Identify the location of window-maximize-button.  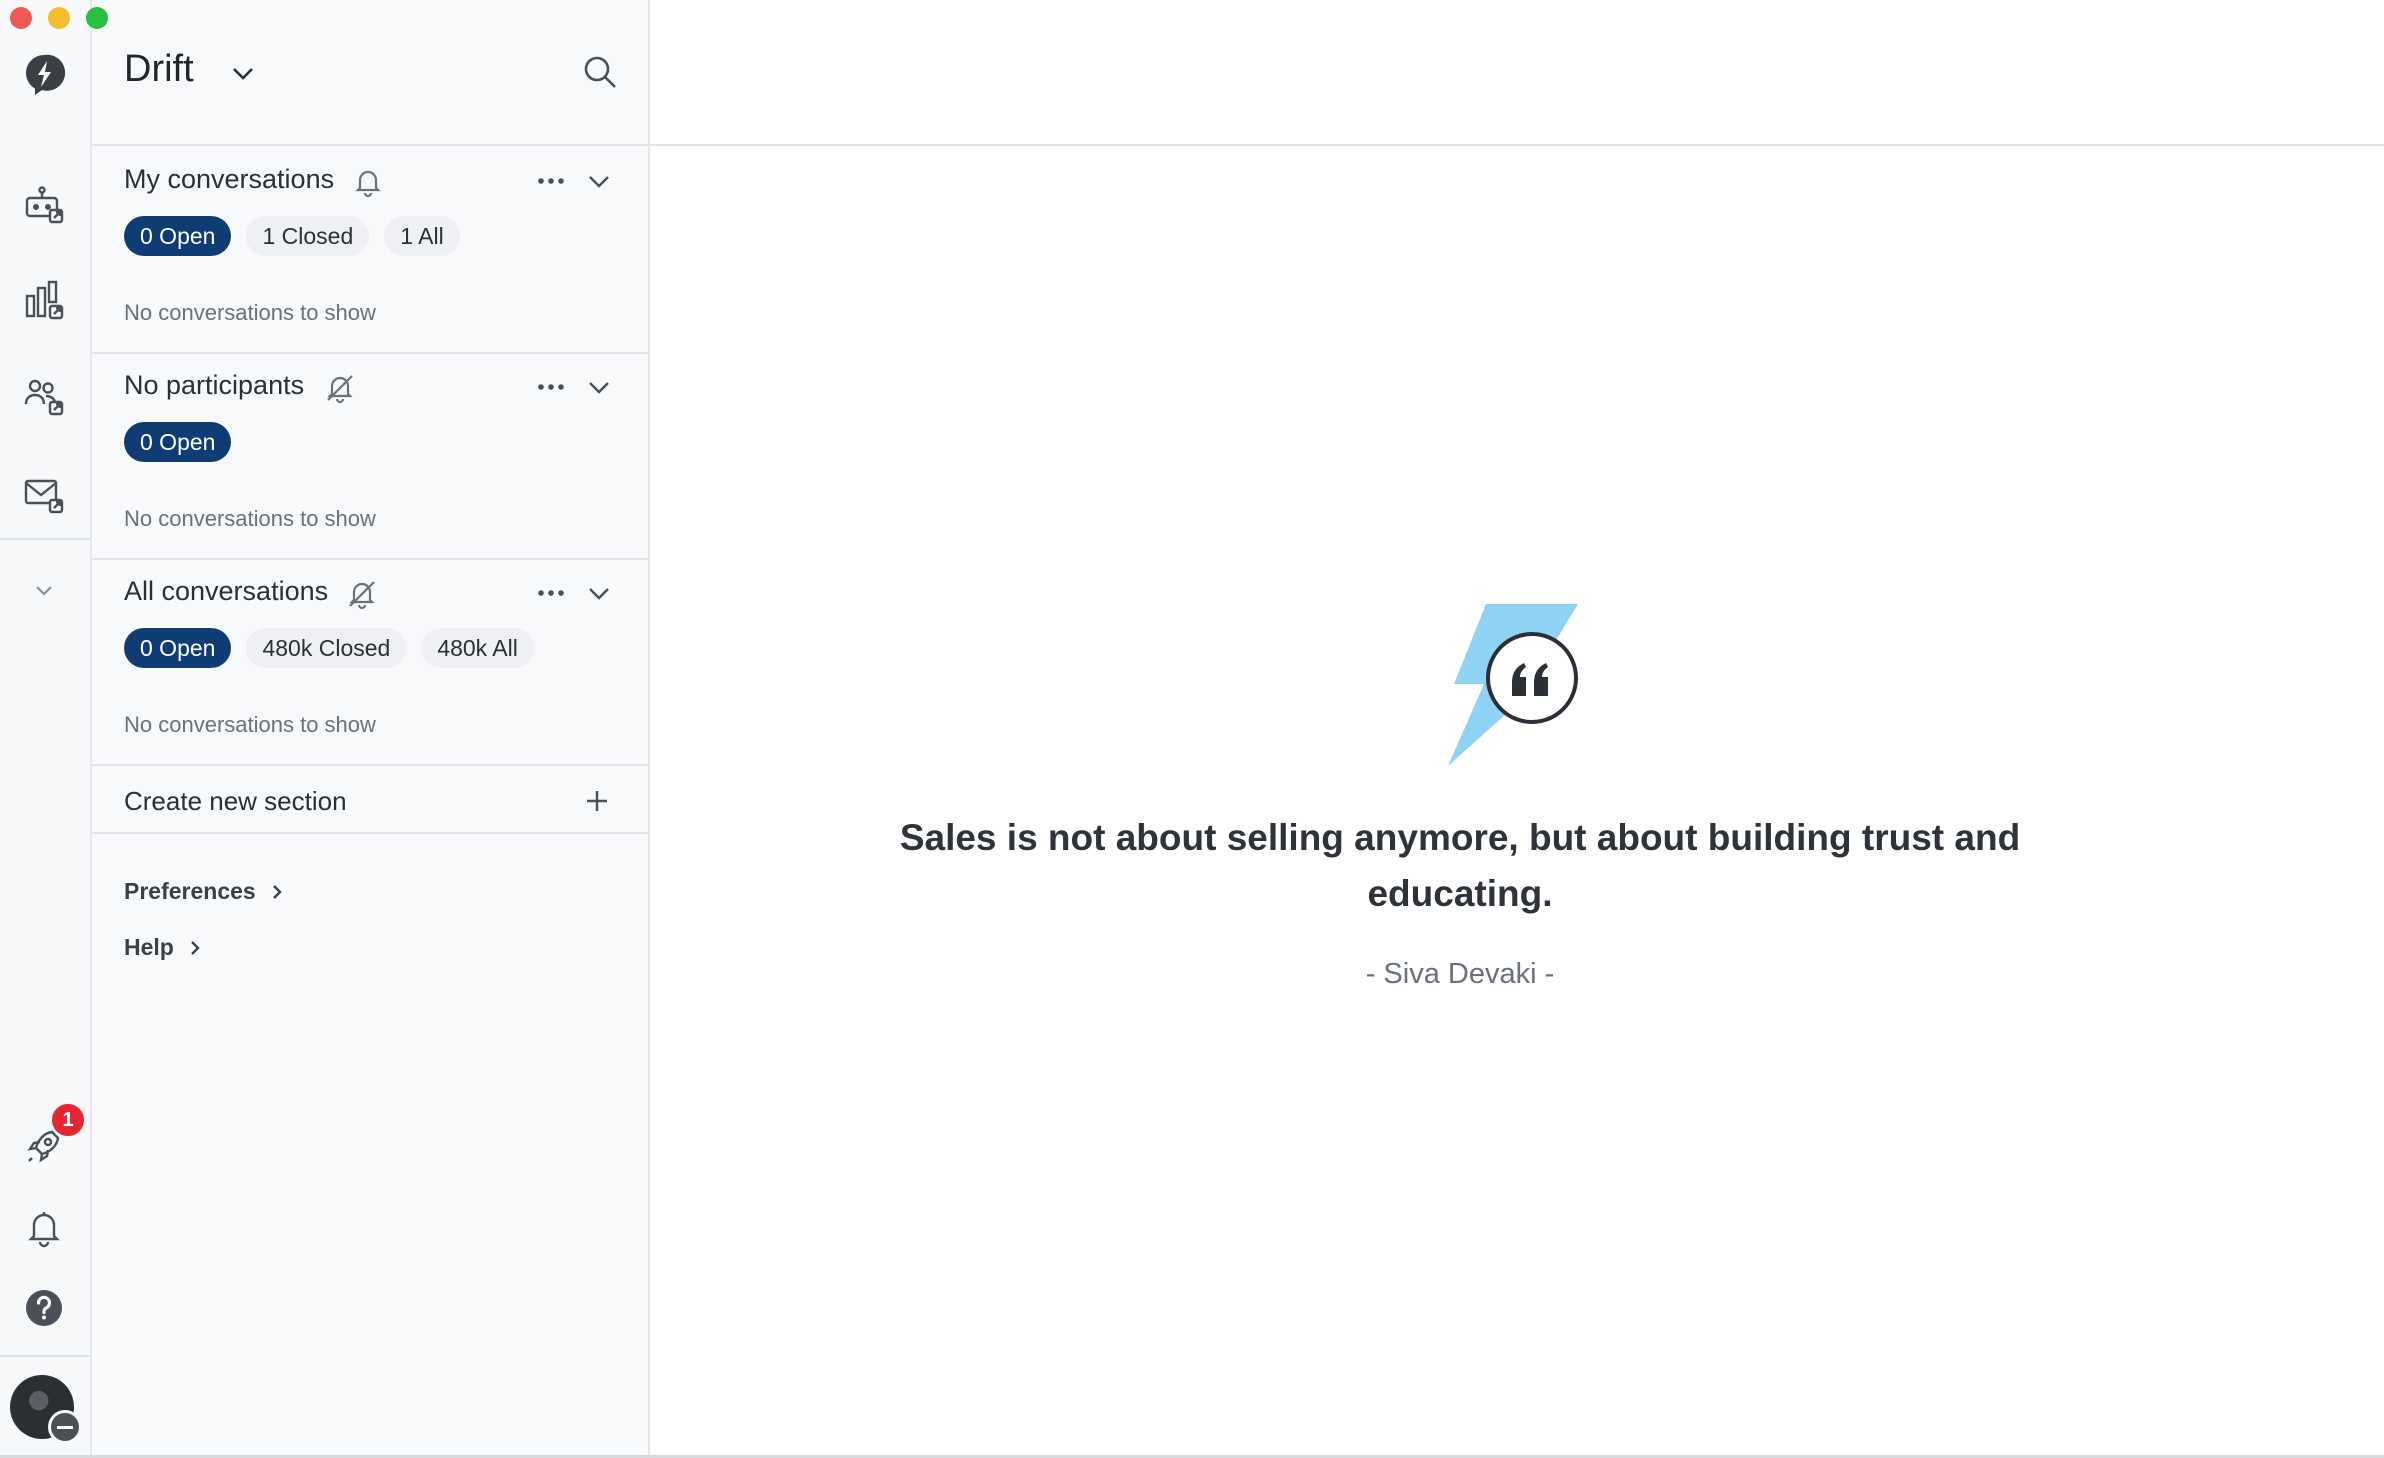
(97, 18).